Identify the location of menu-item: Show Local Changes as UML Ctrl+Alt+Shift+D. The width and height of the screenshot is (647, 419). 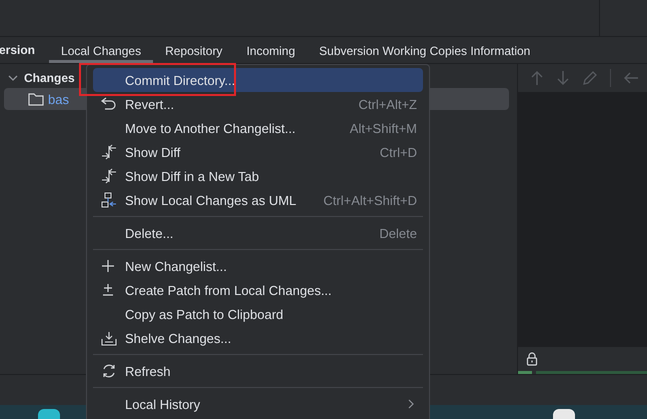
(258, 200).